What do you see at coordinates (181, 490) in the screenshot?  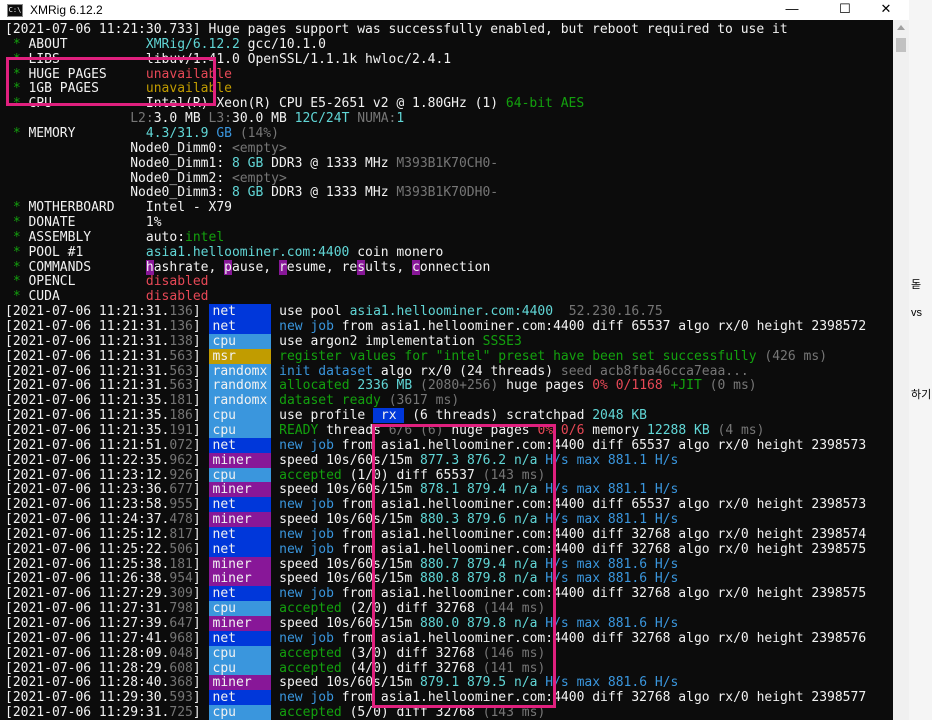 I see `log-text: 677` at bounding box center [181, 490].